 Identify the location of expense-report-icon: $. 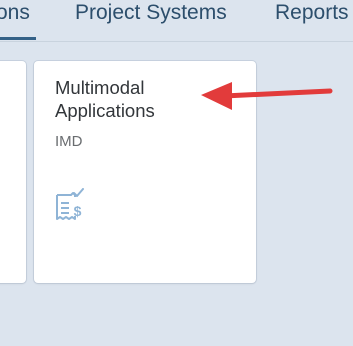
(70, 204).